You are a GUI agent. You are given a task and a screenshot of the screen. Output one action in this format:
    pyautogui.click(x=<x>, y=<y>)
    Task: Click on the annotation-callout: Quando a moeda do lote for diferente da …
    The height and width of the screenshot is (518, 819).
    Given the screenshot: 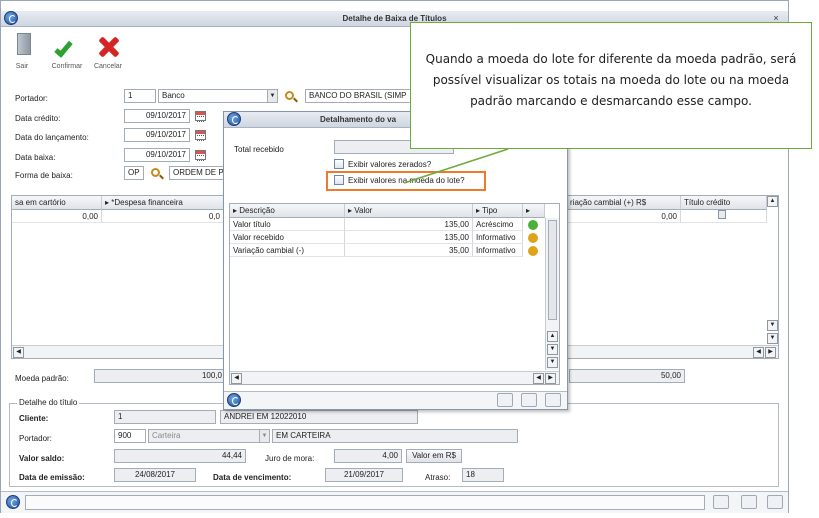 What is the action you would take?
    pyautogui.click(x=611, y=85)
    